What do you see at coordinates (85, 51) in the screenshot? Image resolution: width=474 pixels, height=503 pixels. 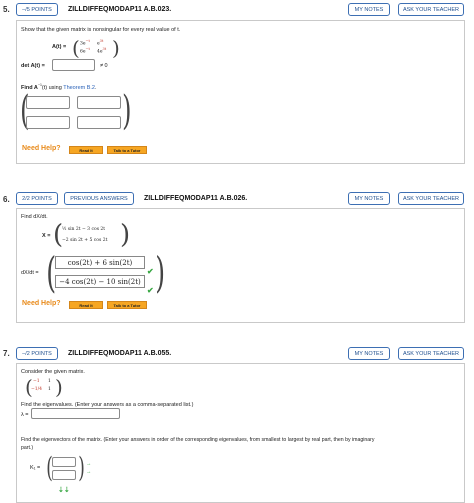 I see `matrix-cell: 6e−t` at bounding box center [85, 51].